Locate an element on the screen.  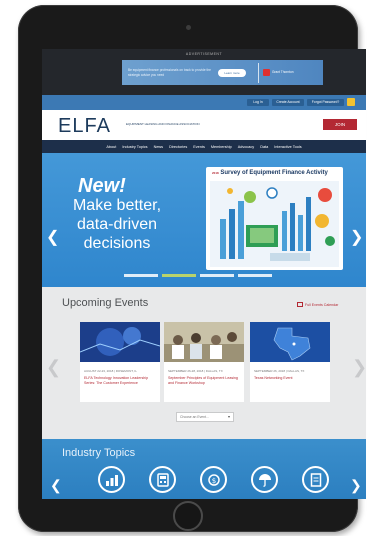
nav-item-industry-topics: Industry Topics is located at coordinates (134, 147).